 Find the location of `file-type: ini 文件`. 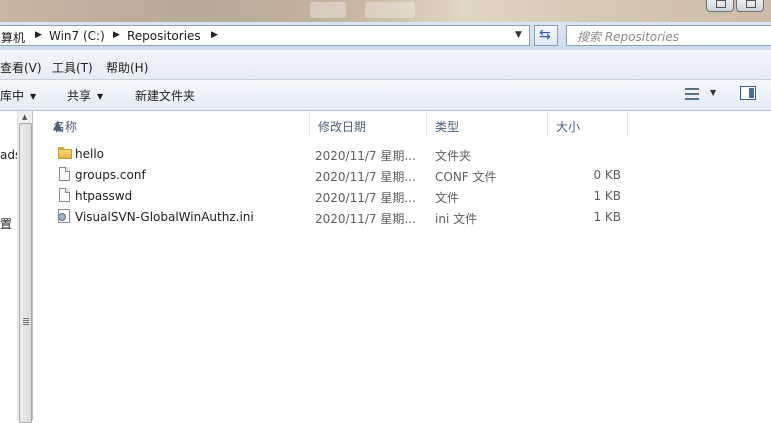

file-type: ini 文件 is located at coordinates (456, 219).